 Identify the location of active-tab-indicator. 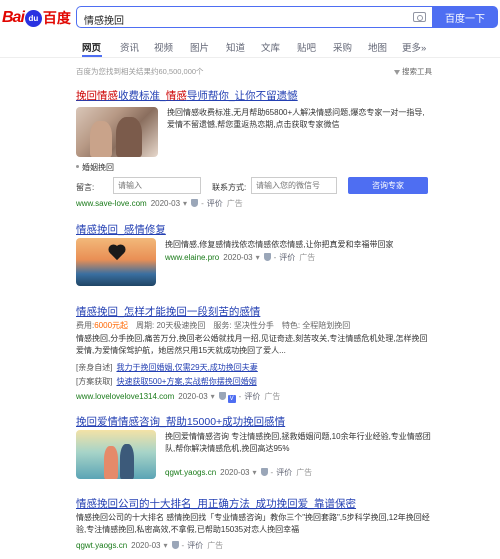
(92, 56).